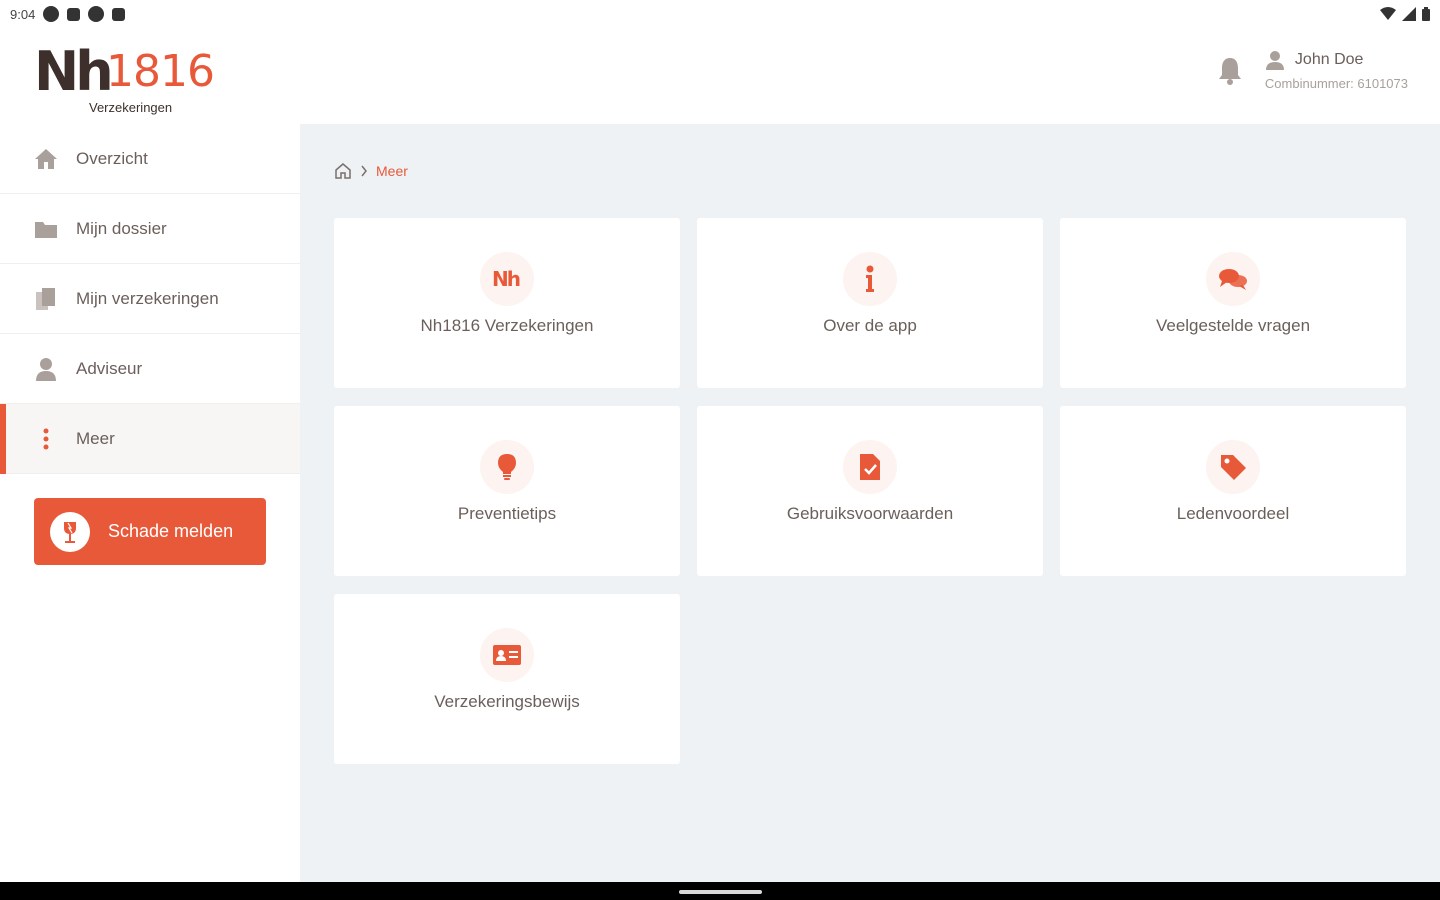 The image size is (1440, 900). I want to click on more-vertical-icon, so click(46, 439).